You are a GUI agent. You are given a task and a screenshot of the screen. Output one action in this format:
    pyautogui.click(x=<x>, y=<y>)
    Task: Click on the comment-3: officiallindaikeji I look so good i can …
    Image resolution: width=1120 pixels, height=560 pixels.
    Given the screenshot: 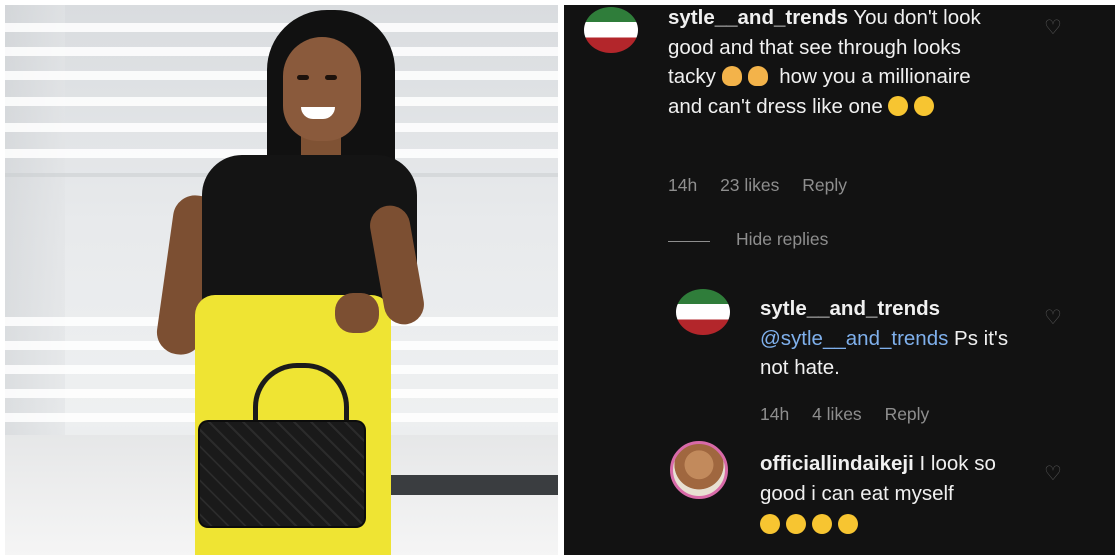 What is the action you would take?
    pyautogui.click(x=895, y=494)
    